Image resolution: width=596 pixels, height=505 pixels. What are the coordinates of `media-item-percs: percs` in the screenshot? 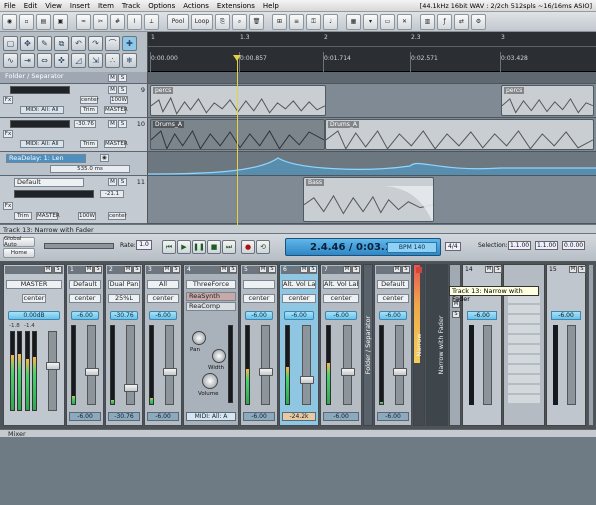 It's located at (238, 100).